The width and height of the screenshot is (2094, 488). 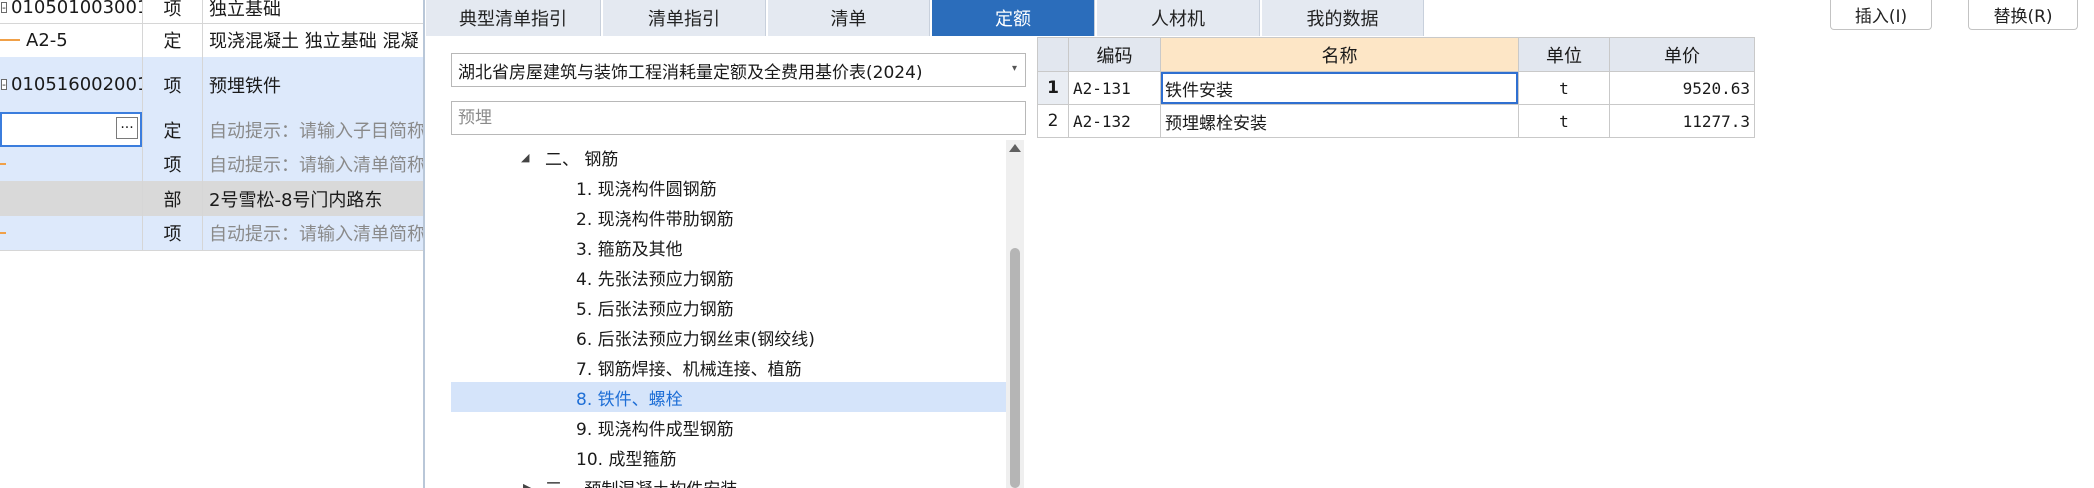 What do you see at coordinates (582, 159) in the screenshot?
I see `tree-node-label: 二、 钢筋` at bounding box center [582, 159].